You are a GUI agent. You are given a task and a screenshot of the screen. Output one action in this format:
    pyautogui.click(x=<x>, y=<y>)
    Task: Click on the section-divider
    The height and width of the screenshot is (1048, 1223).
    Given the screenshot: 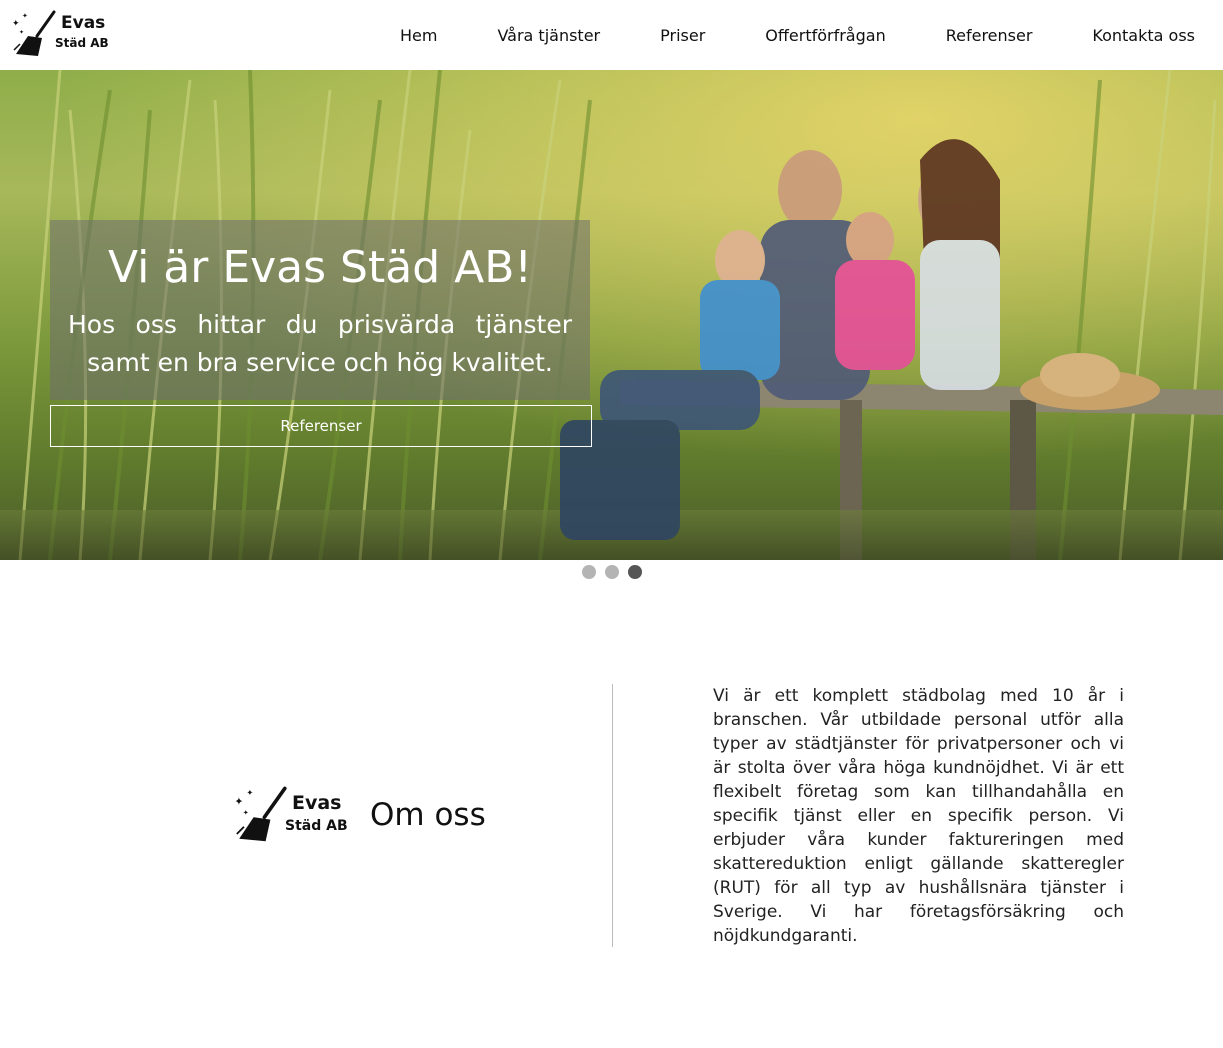 What is the action you would take?
    pyautogui.click(x=612, y=815)
    